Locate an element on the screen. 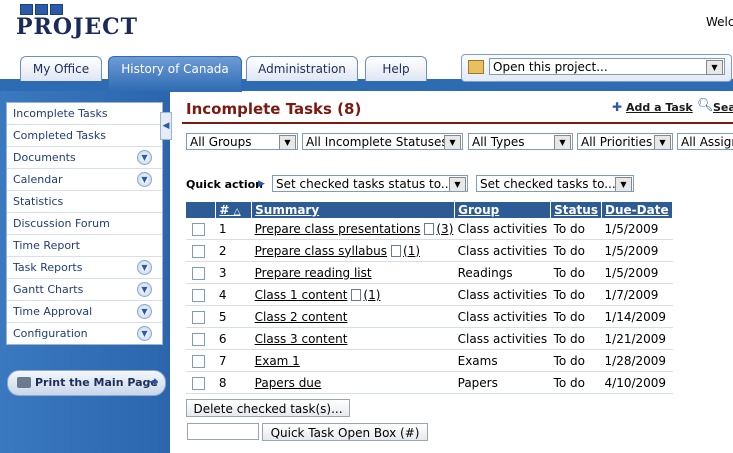  sidebar-item-completed-tasks: Completed Tasks is located at coordinates (84, 136).